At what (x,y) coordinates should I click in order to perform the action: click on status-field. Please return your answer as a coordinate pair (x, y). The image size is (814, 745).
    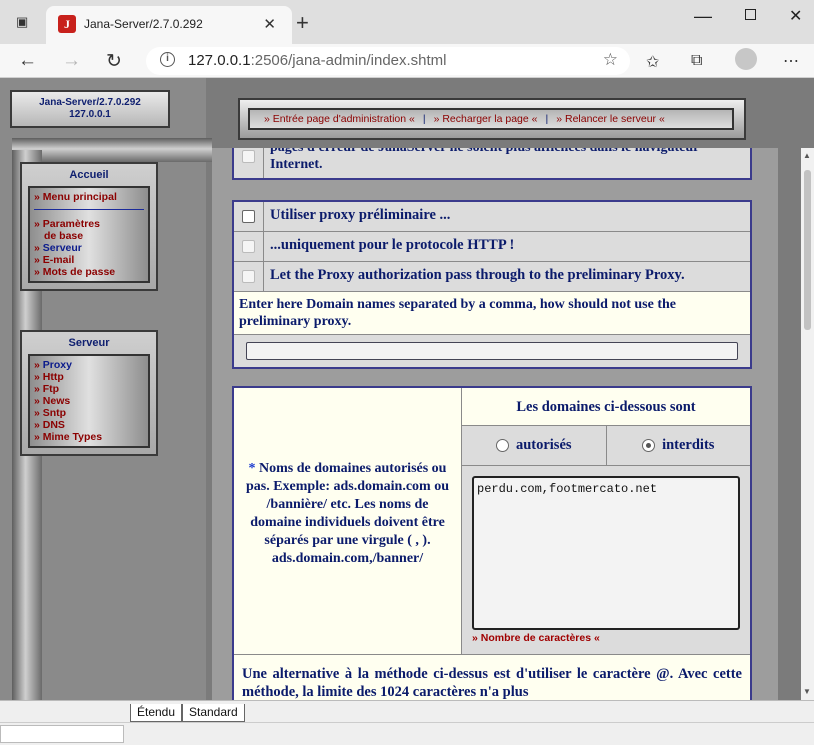
    Looking at the image, I should click on (62, 734).